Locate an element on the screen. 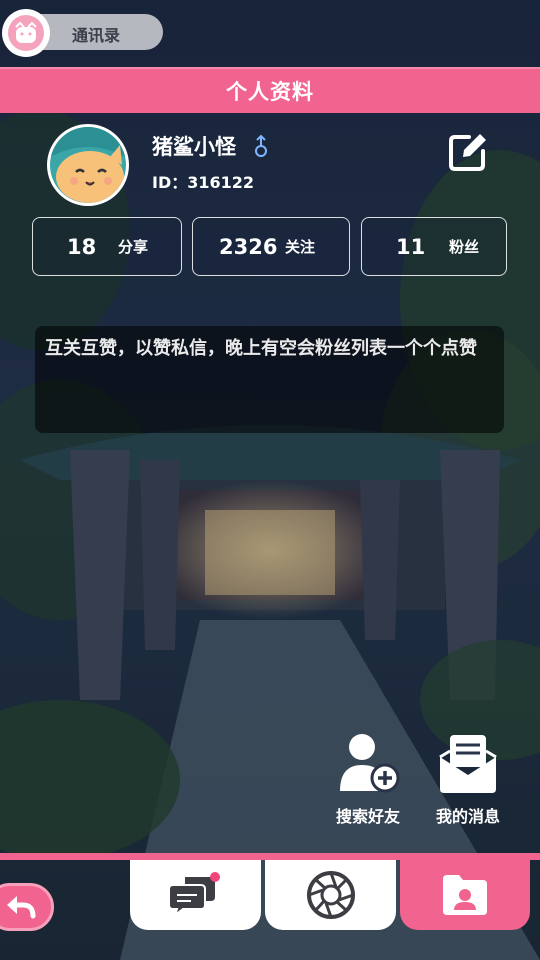  profile-folder-icon is located at coordinates (465, 895).